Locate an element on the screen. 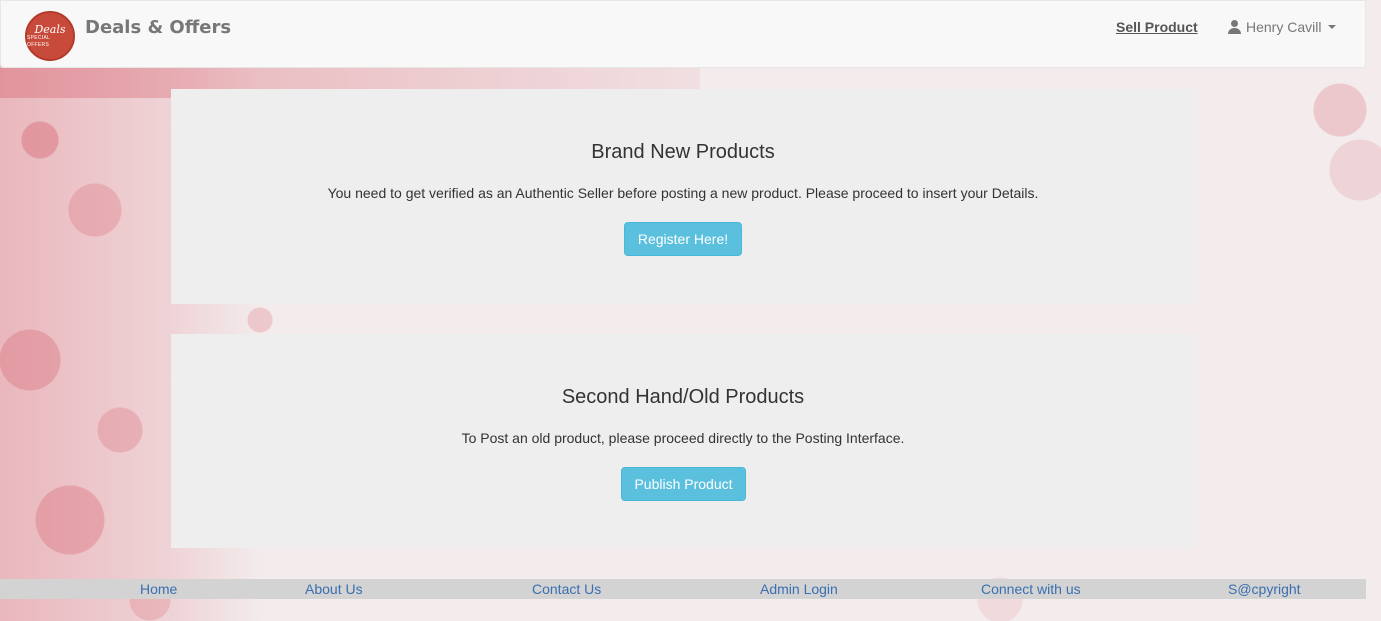  user-name: Henry Cavill is located at coordinates (1284, 27).